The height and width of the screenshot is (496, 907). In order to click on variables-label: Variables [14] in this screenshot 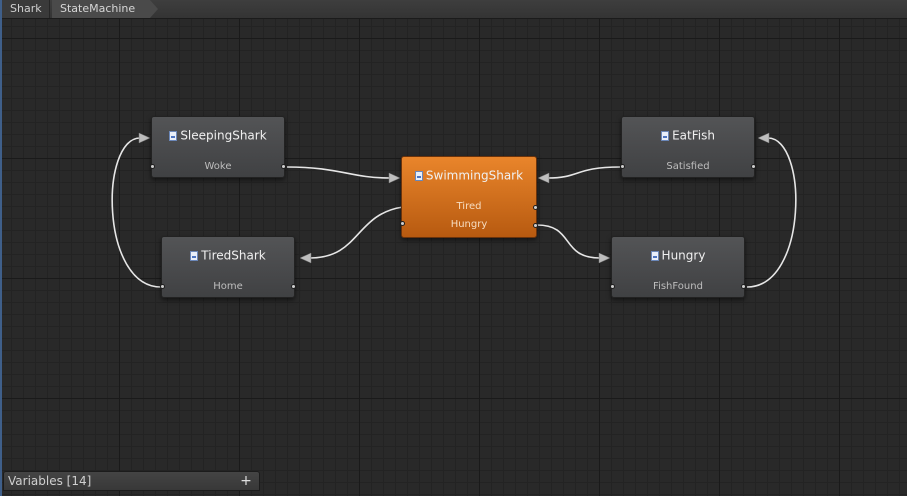, I will do `click(49, 481)`.